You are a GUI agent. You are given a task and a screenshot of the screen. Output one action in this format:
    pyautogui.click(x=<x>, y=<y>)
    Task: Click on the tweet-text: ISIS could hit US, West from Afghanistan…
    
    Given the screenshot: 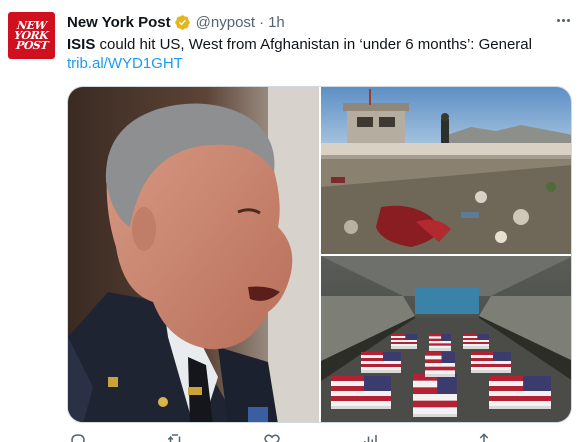 What is the action you would take?
    pyautogui.click(x=319, y=44)
    